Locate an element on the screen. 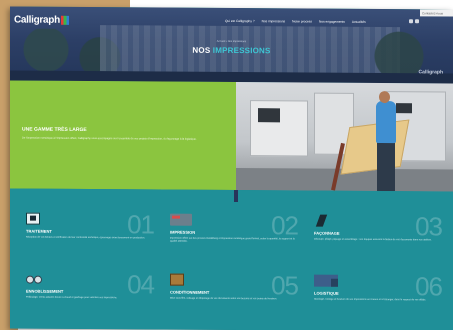  top-contact-bar: Contactez-nous is located at coordinates (436, 13).